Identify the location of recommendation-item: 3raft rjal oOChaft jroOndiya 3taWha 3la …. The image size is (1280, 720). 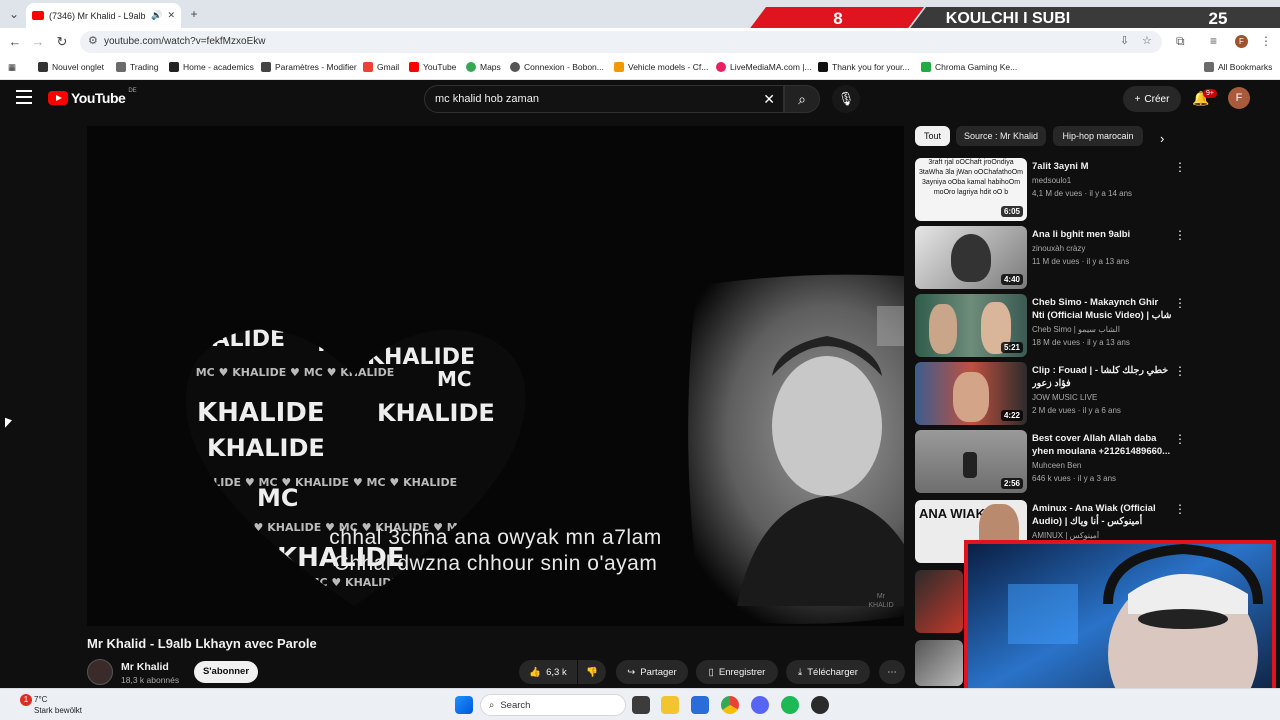
(1050, 190).